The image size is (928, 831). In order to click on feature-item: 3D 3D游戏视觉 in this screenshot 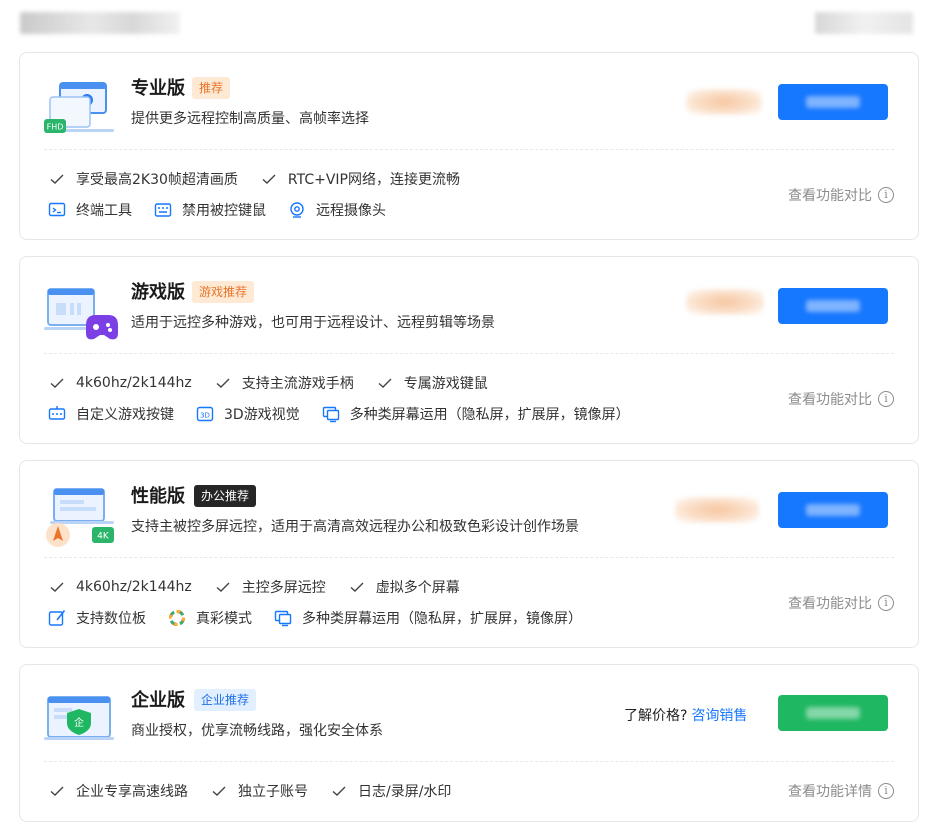, I will do `click(248, 414)`.